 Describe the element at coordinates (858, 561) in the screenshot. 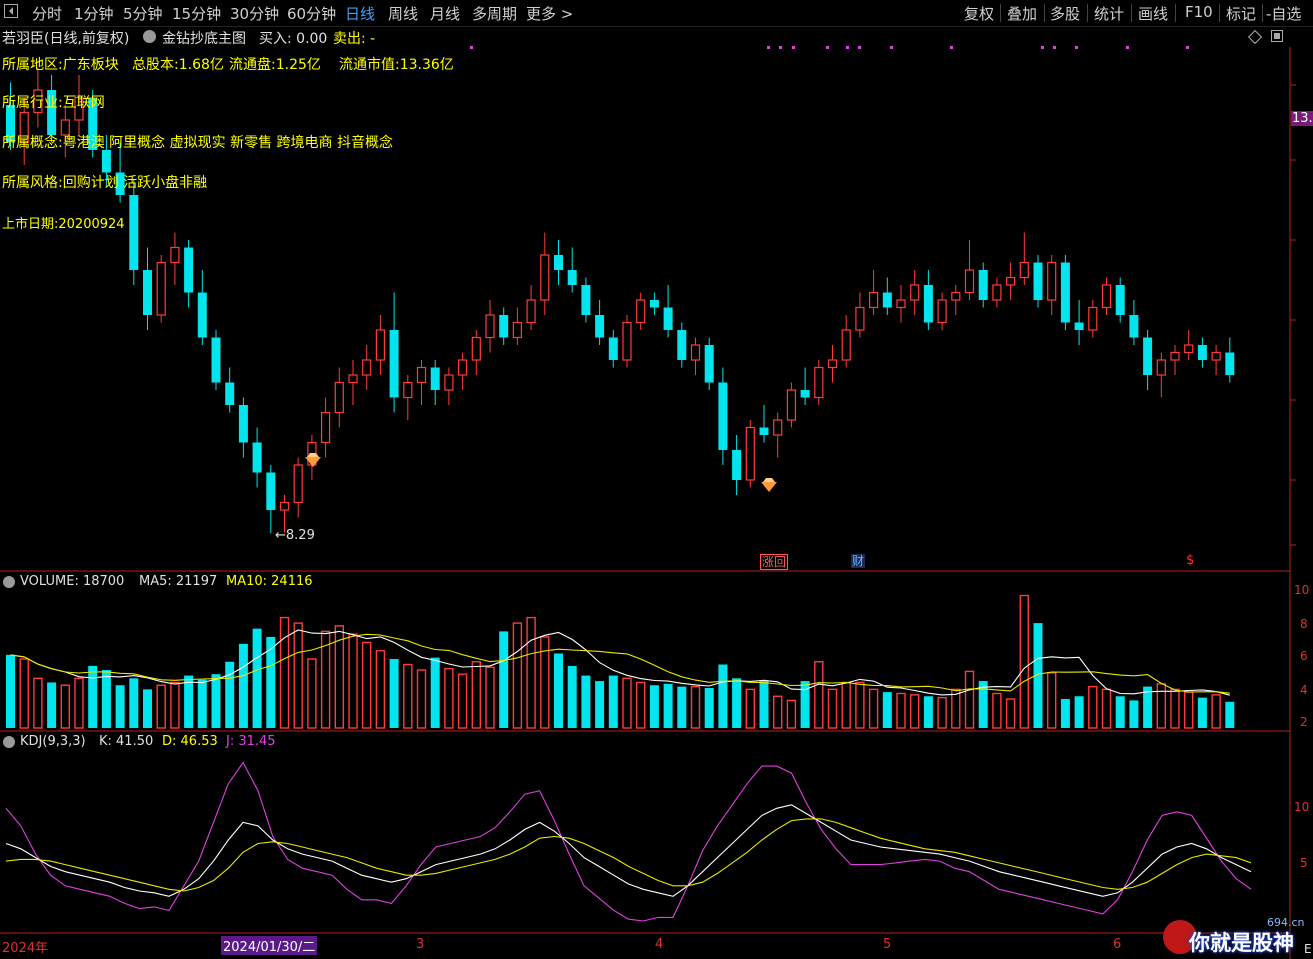

I see `event-tag-finance: 财` at that location.